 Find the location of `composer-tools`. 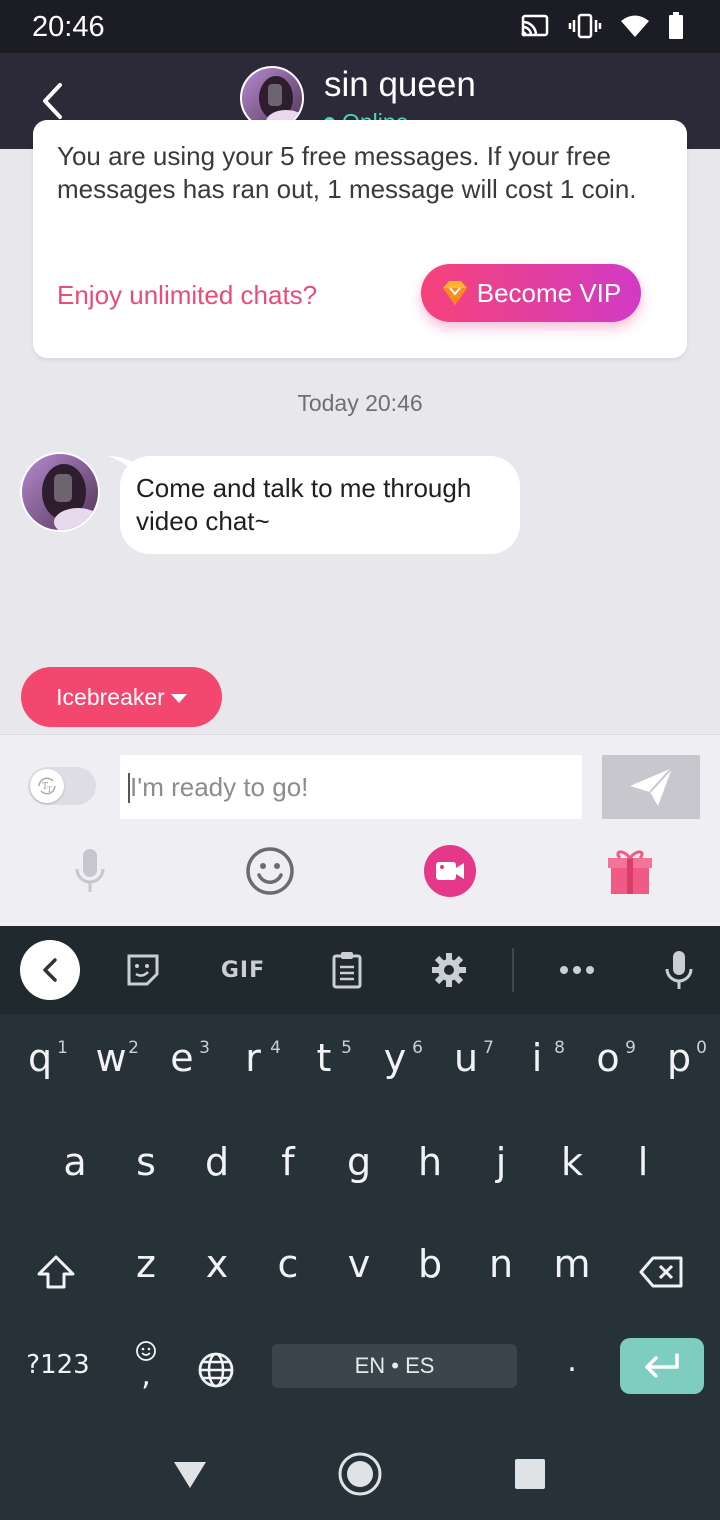

composer-tools is located at coordinates (360, 871).